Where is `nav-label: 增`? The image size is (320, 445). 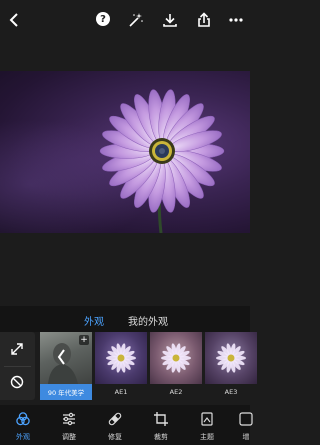 nav-label: 增 is located at coordinates (246, 437).